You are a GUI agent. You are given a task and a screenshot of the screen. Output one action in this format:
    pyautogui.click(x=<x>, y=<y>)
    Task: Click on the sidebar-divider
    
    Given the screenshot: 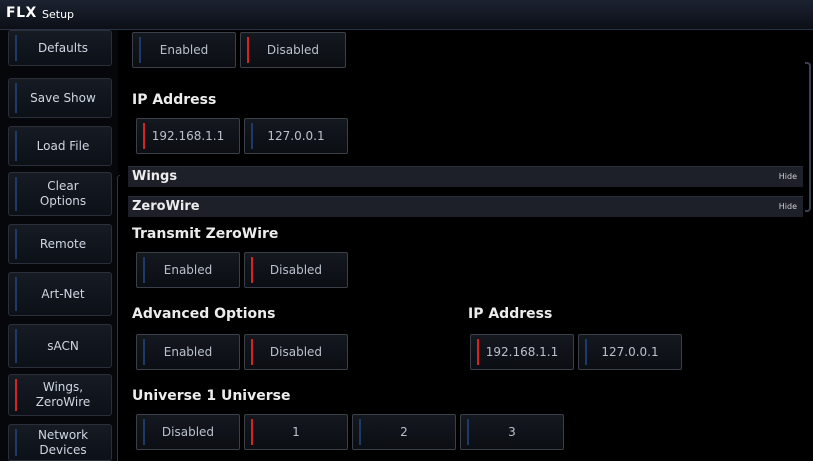 What is the action you would take?
    pyautogui.click(x=118, y=318)
    